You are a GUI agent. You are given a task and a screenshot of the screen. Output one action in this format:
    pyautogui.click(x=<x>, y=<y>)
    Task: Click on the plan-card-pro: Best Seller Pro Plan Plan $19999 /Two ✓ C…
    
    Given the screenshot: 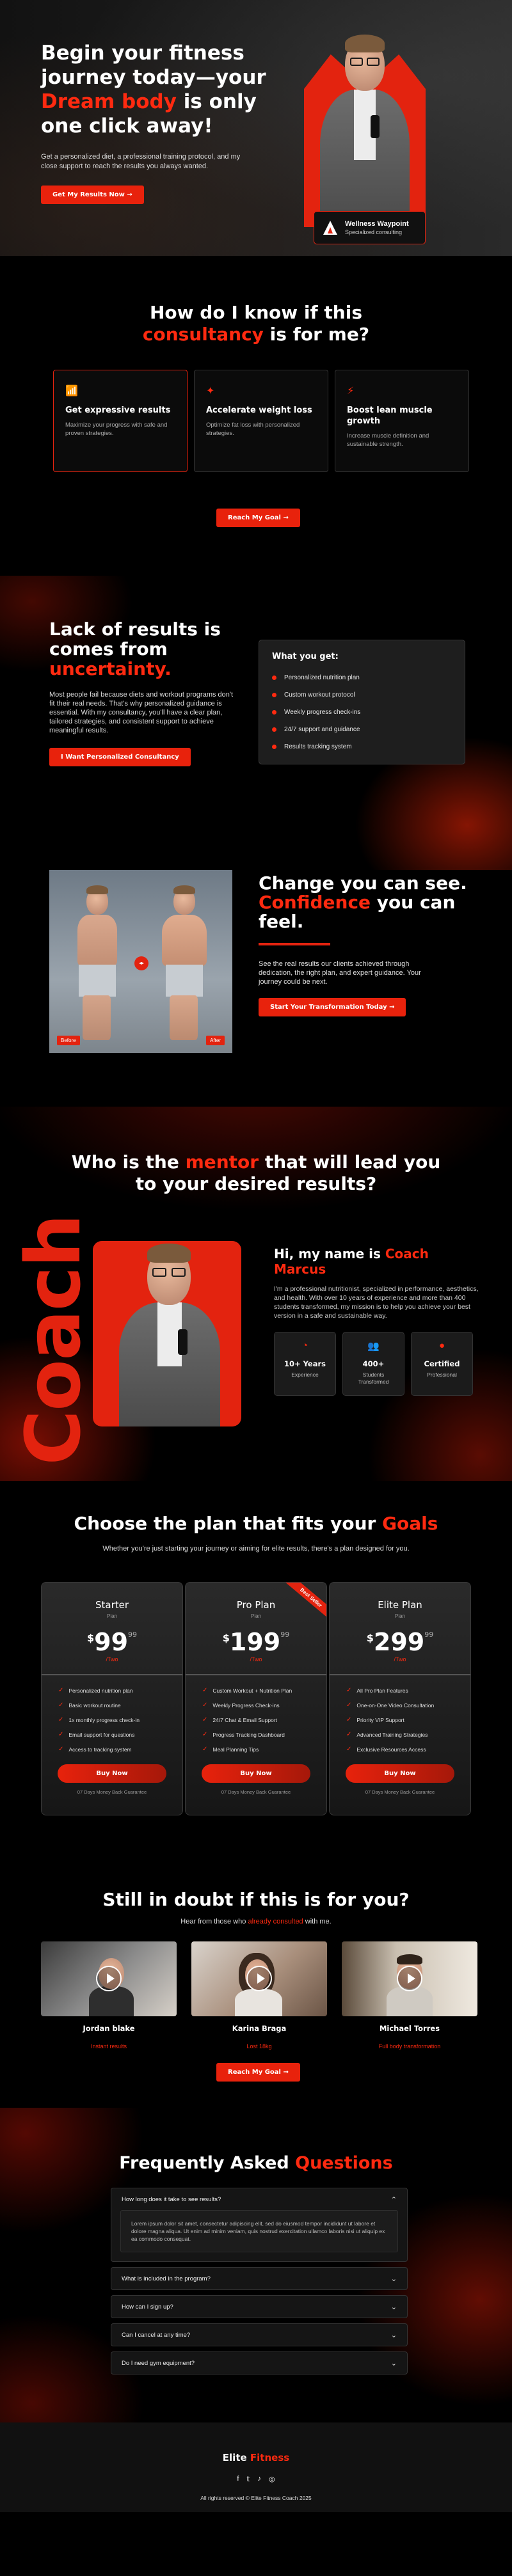 What is the action you would take?
    pyautogui.click(x=256, y=1699)
    